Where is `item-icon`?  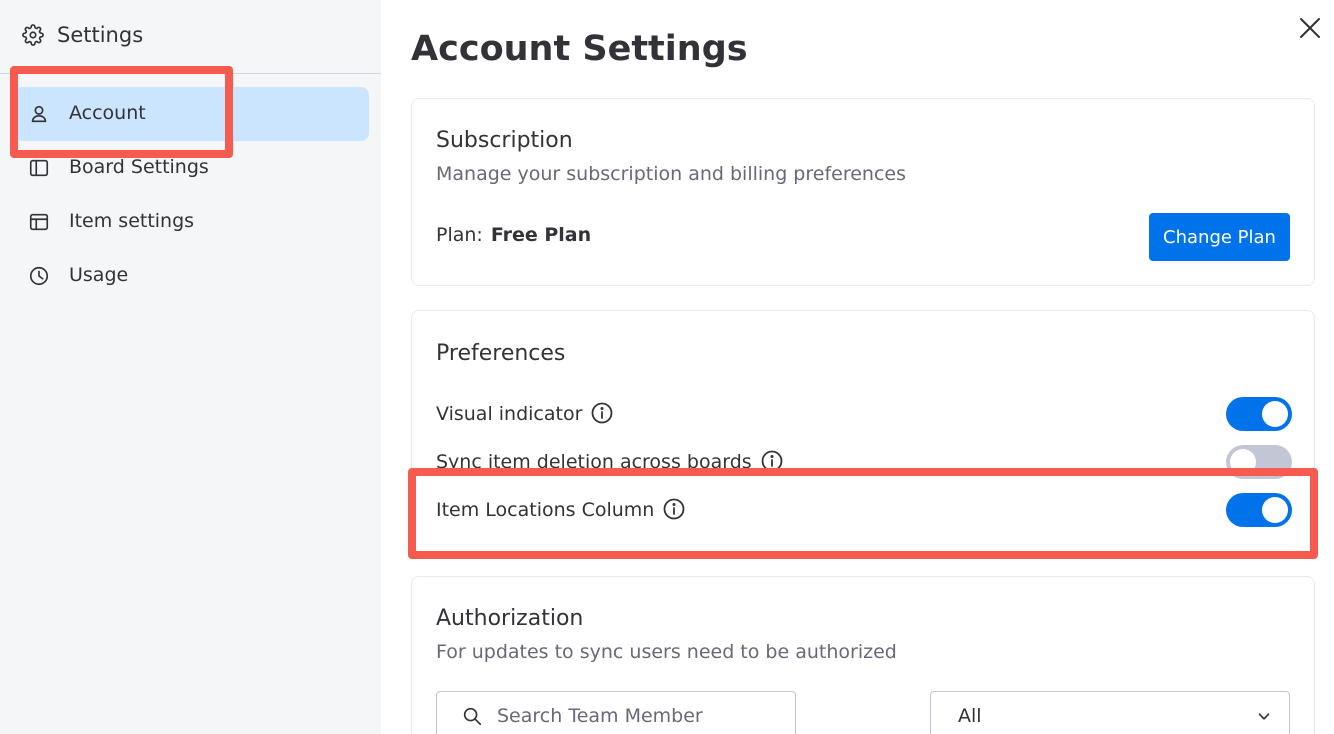
item-icon is located at coordinates (39, 222).